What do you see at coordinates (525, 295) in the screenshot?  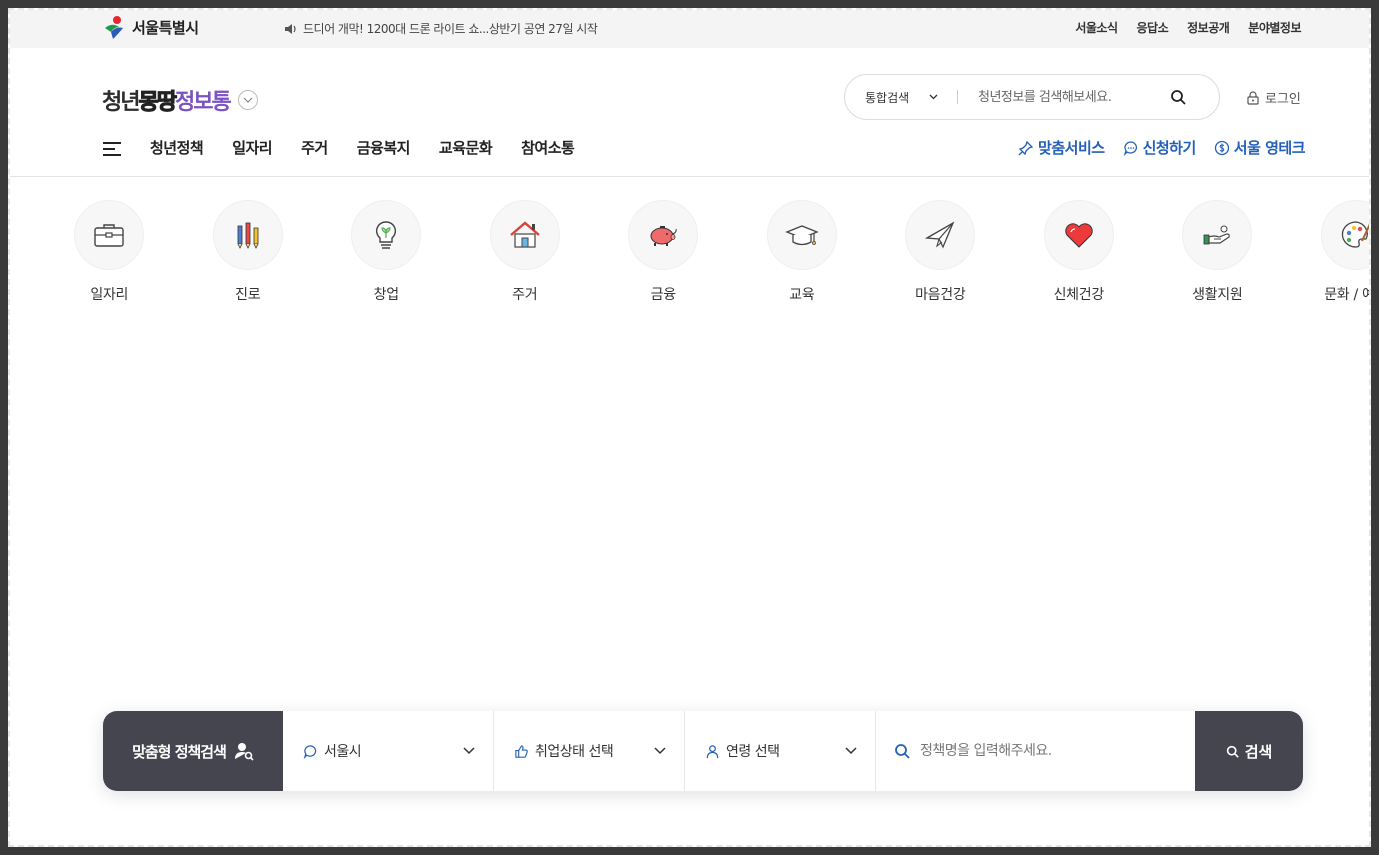 I see `category-label: 주거` at bounding box center [525, 295].